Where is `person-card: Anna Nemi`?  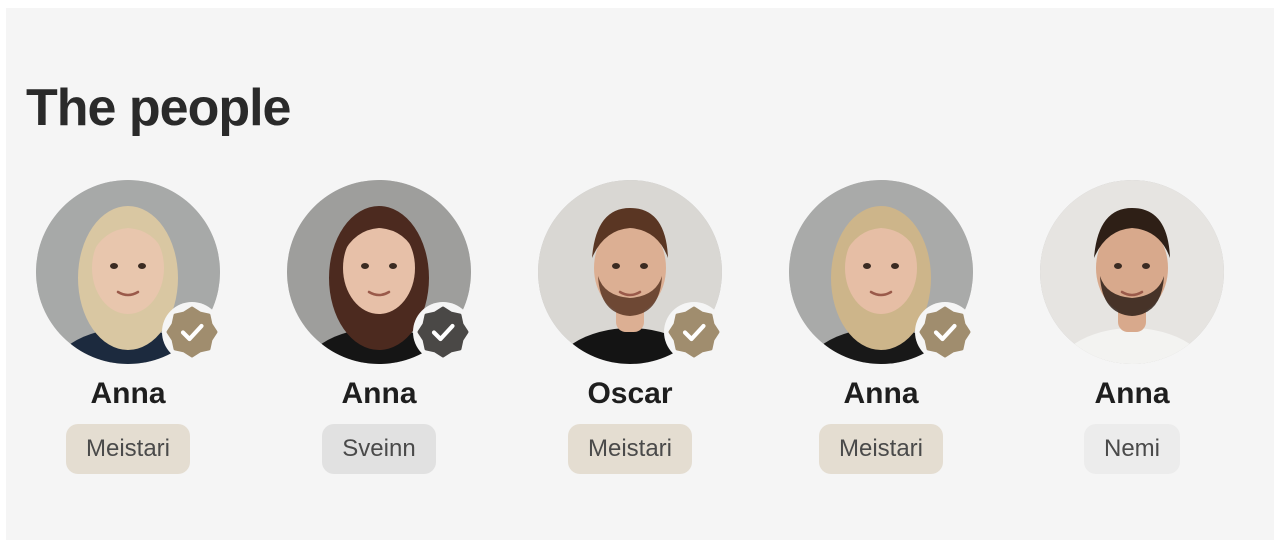 person-card: Anna Nemi is located at coordinates (1132, 327).